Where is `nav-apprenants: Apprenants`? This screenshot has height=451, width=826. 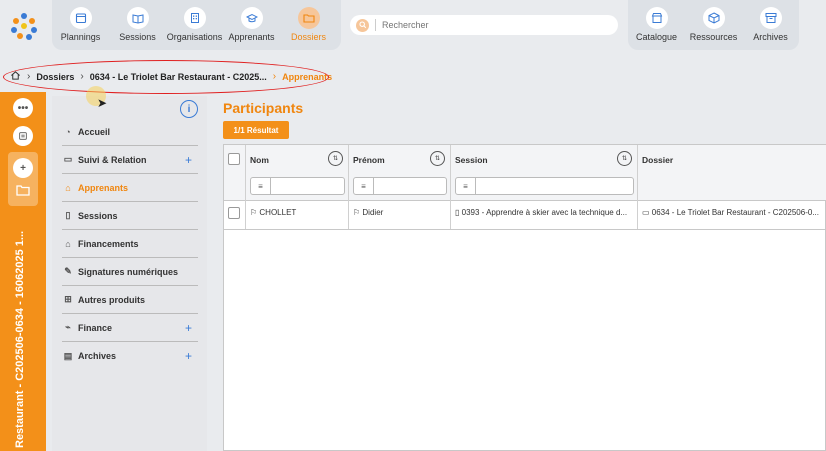
nav-apprenants: Apprenants is located at coordinates (251, 25).